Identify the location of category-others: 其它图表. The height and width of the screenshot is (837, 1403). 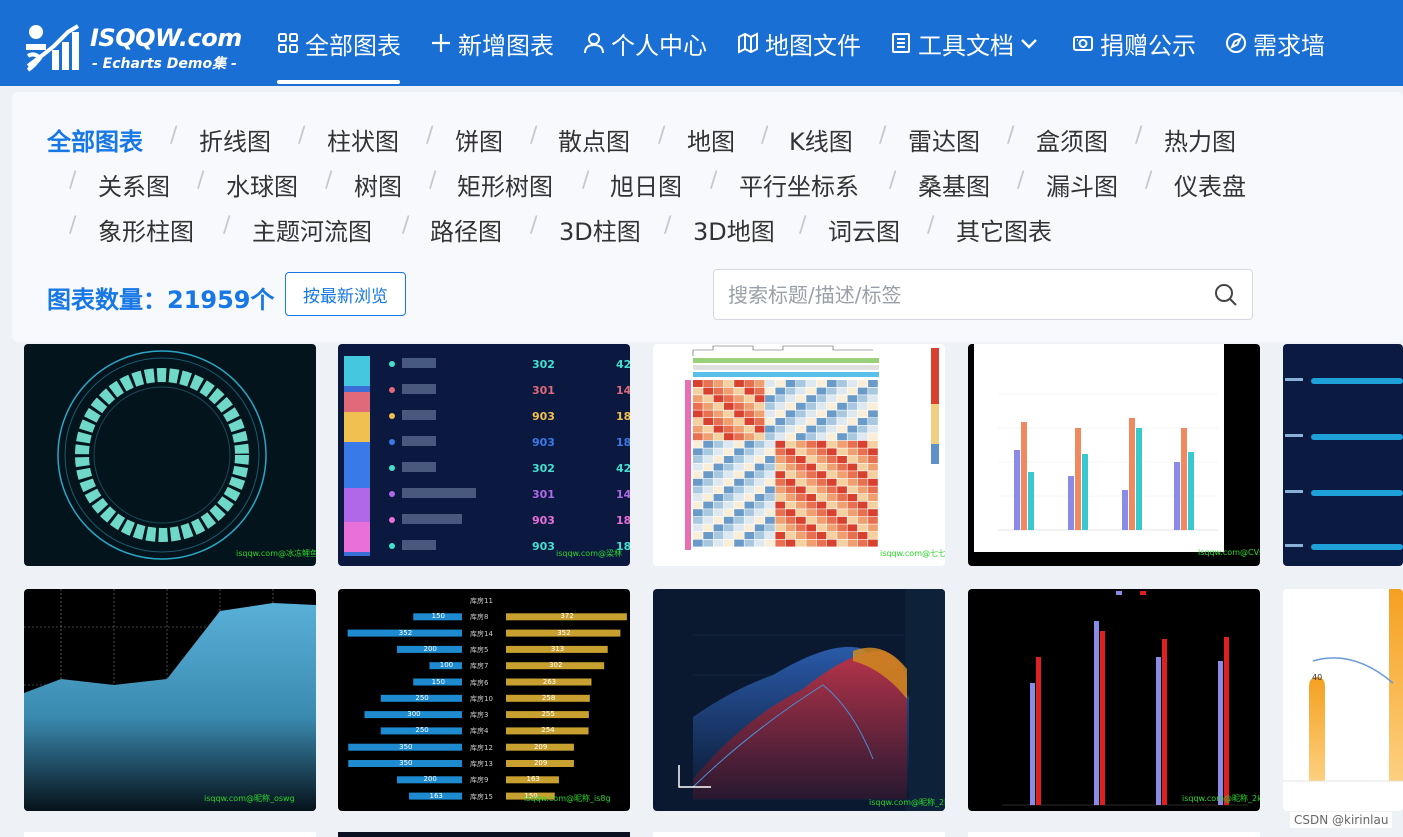
(1004, 229).